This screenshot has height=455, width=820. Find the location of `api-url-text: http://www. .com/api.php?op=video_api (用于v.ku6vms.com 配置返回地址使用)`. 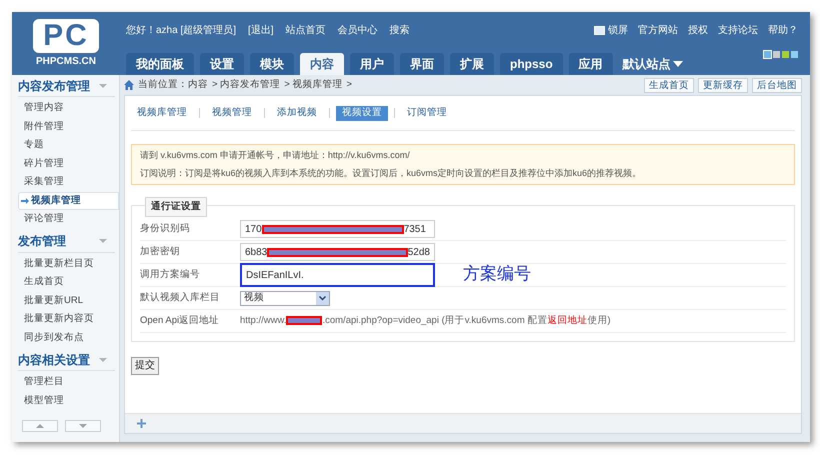

api-url-text: http://www. .com/api.php?op=video_api (用于v.ku6vms.com 配置返回地址使用) is located at coordinates (425, 321).